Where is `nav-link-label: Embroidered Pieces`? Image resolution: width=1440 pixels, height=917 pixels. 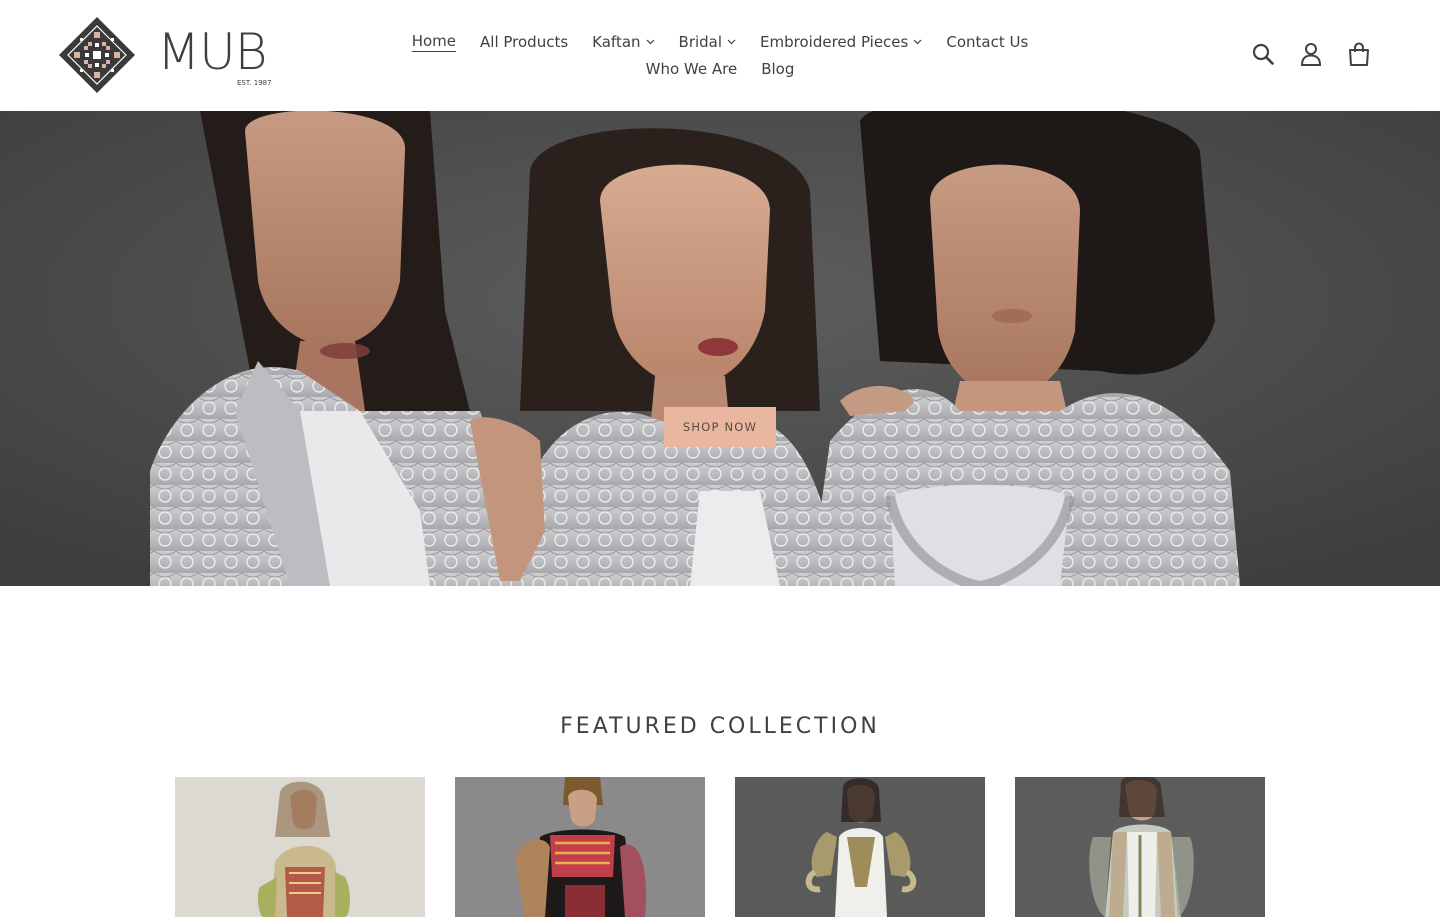 nav-link-label: Embroidered Pieces is located at coordinates (834, 41).